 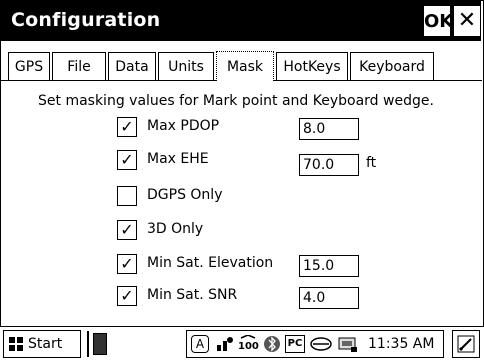 What do you see at coordinates (329, 129) in the screenshot?
I see `max-pdop-field: 8.0` at bounding box center [329, 129].